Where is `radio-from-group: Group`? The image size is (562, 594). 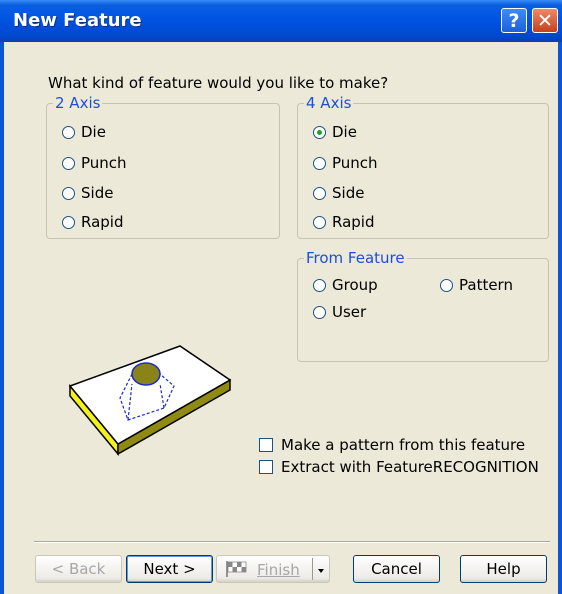 radio-from-group: Group is located at coordinates (345, 285).